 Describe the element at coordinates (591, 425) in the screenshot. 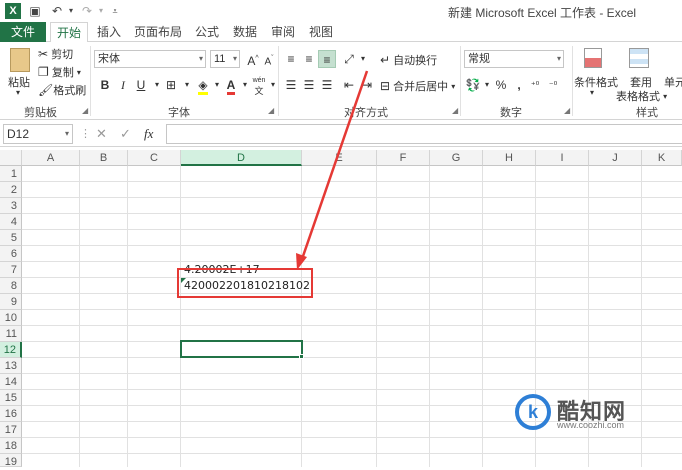

I see `watermark-url: www.coozhi.com` at that location.